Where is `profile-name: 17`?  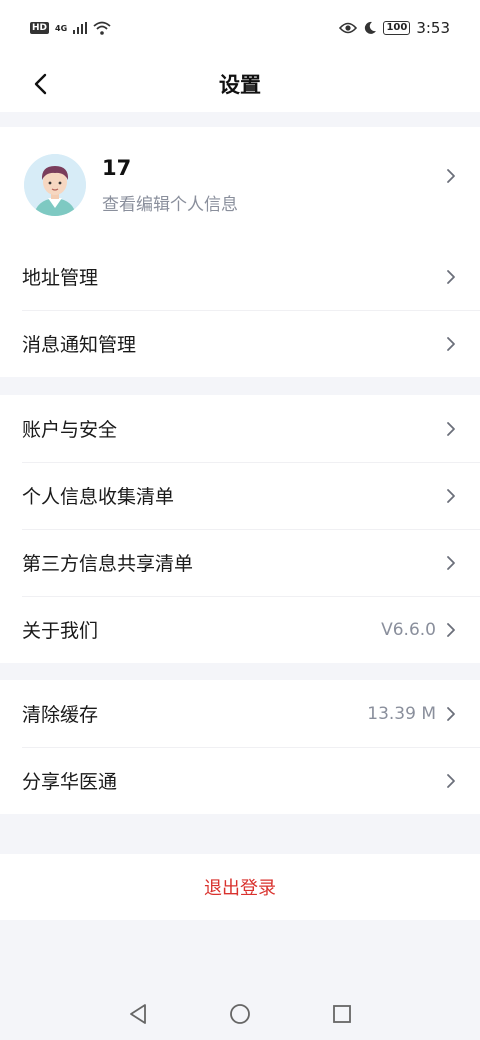
profile-name: 17 is located at coordinates (117, 167).